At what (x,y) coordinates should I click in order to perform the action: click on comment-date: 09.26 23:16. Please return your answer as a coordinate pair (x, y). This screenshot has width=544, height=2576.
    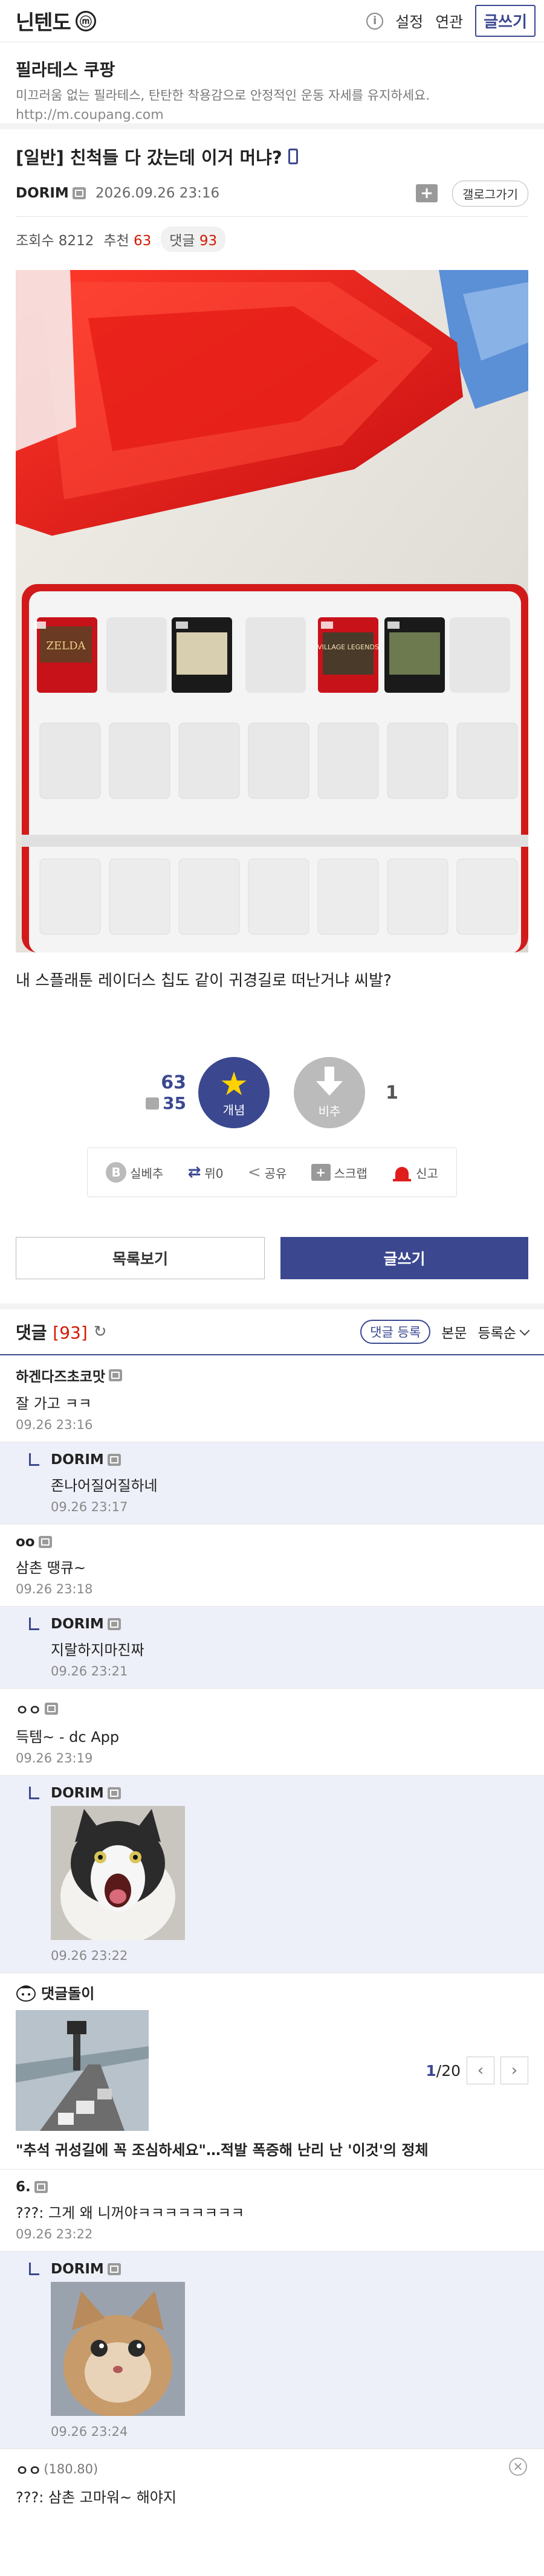
    Looking at the image, I should click on (54, 1425).